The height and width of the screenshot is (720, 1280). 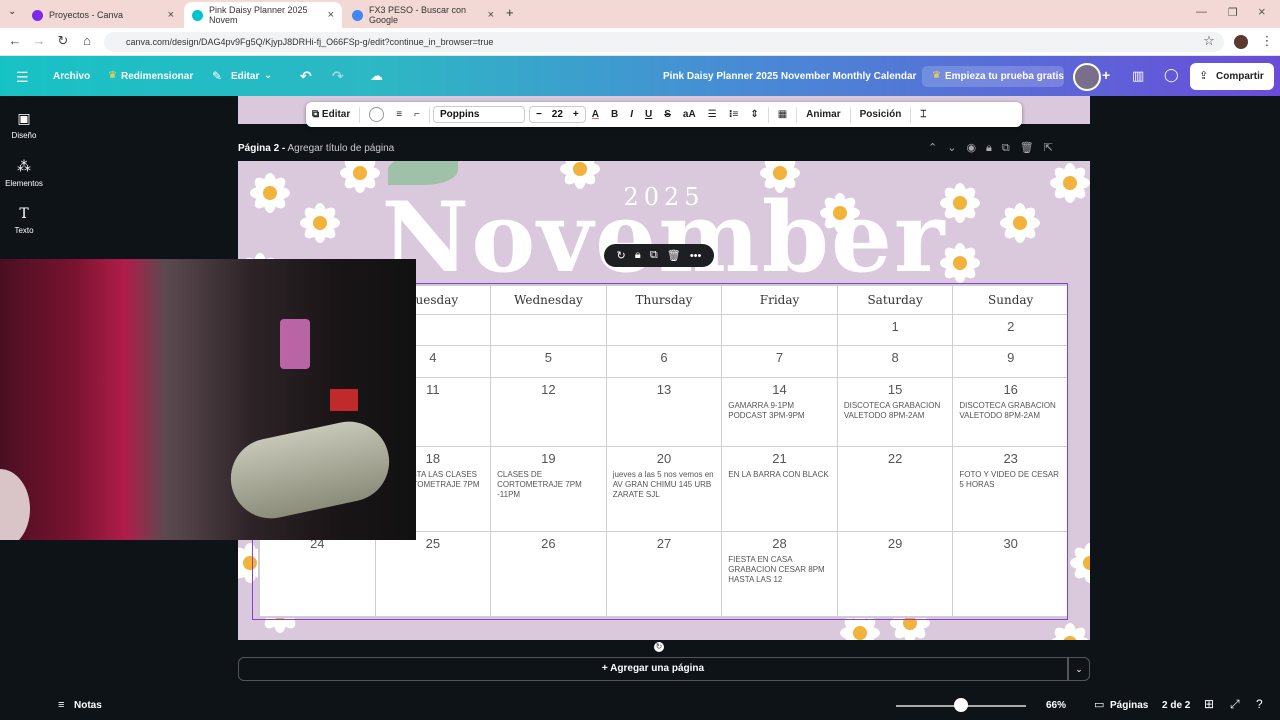 I want to click on sidebar-item-elementos: ⁂ Elementos, so click(x=24, y=173).